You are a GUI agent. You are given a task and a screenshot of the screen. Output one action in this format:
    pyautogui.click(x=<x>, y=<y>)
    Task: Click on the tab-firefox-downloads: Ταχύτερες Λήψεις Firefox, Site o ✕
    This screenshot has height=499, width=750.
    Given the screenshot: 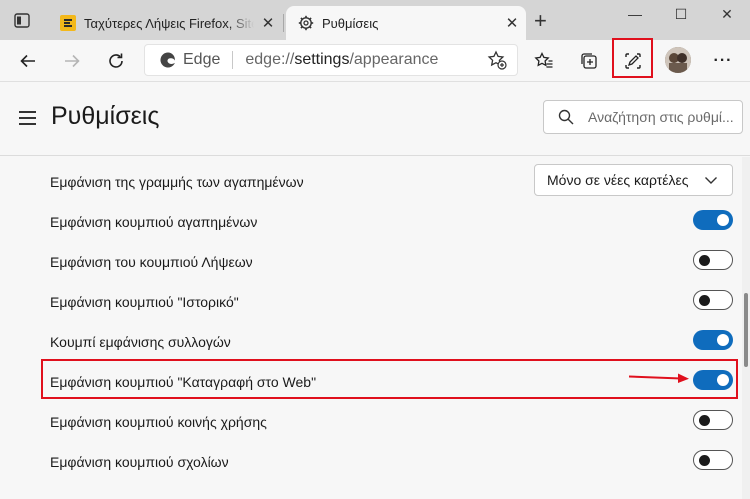 What is the action you would take?
    pyautogui.click(x=165, y=23)
    